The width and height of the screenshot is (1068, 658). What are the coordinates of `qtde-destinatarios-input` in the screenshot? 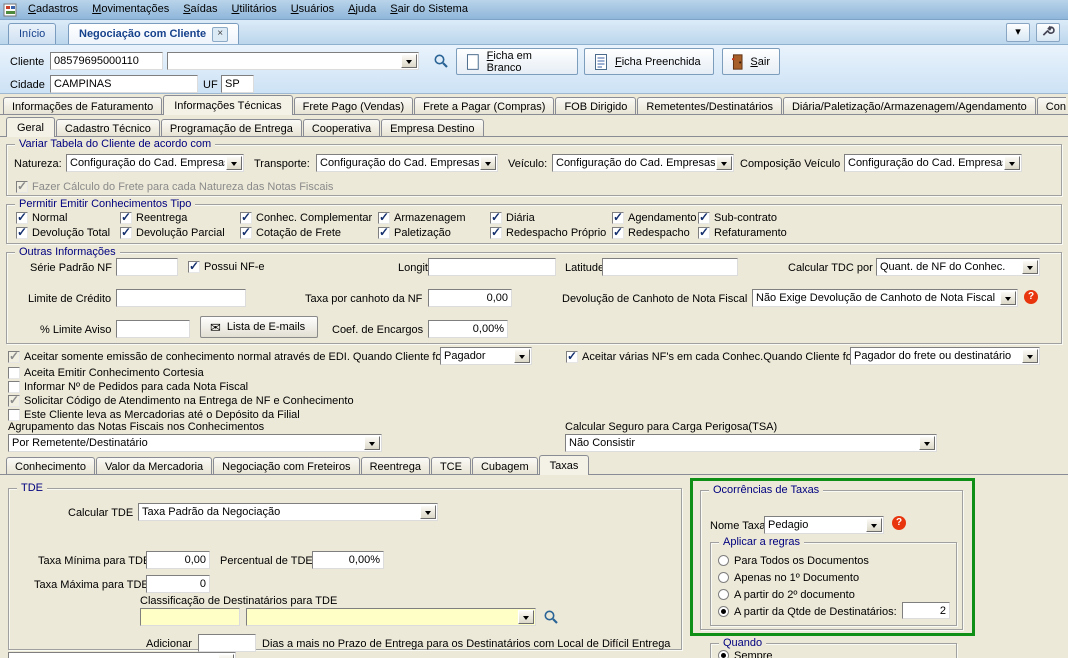 It's located at (926, 610).